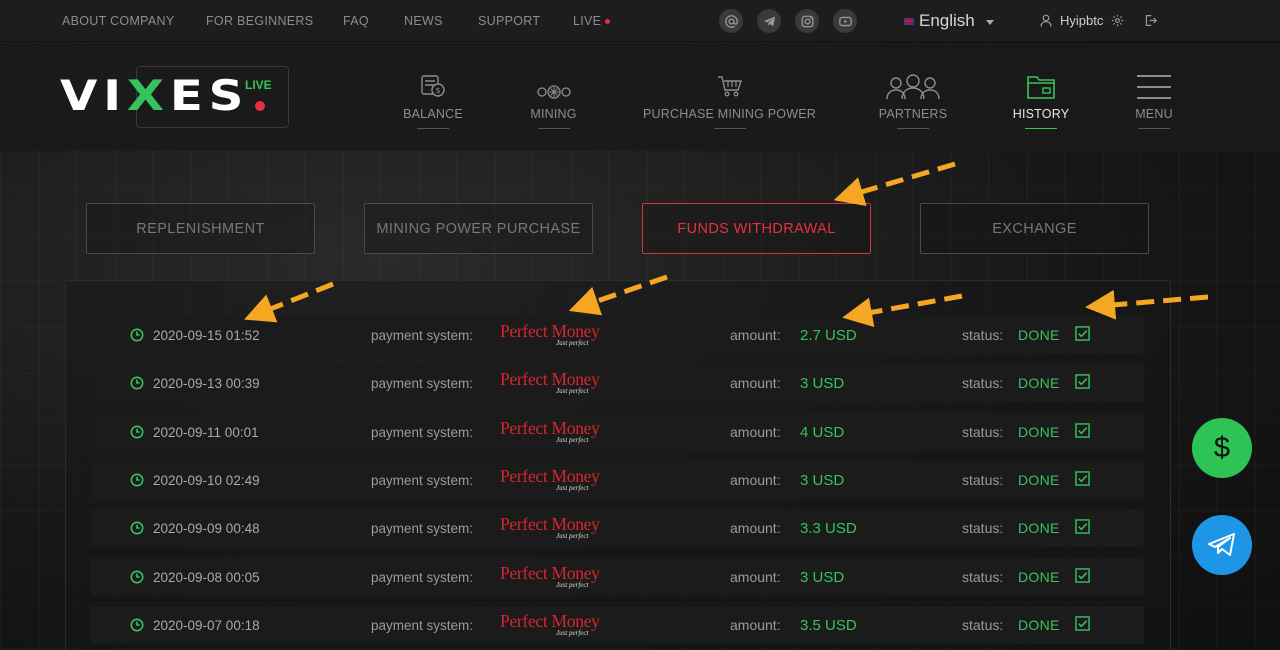  I want to click on logout-icon, so click(1151, 20).